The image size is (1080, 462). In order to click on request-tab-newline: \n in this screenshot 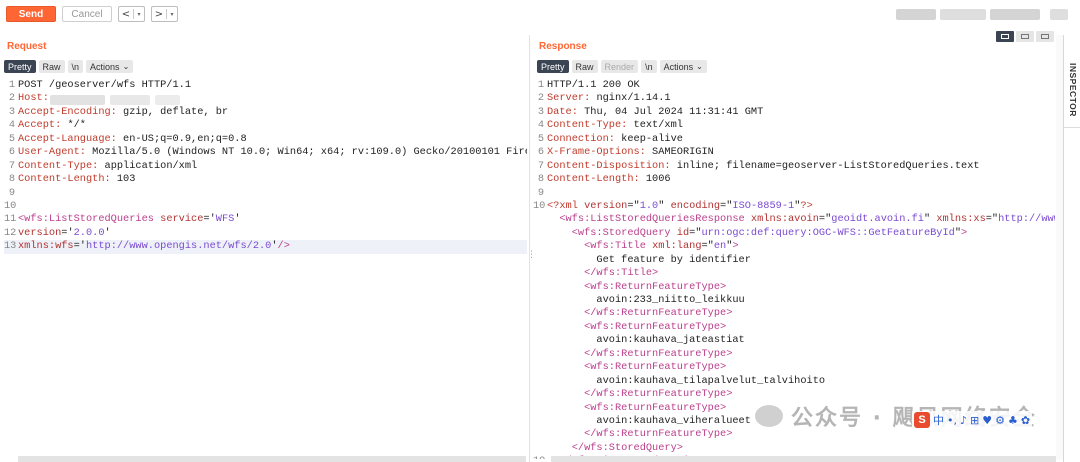, I will do `click(75, 66)`.